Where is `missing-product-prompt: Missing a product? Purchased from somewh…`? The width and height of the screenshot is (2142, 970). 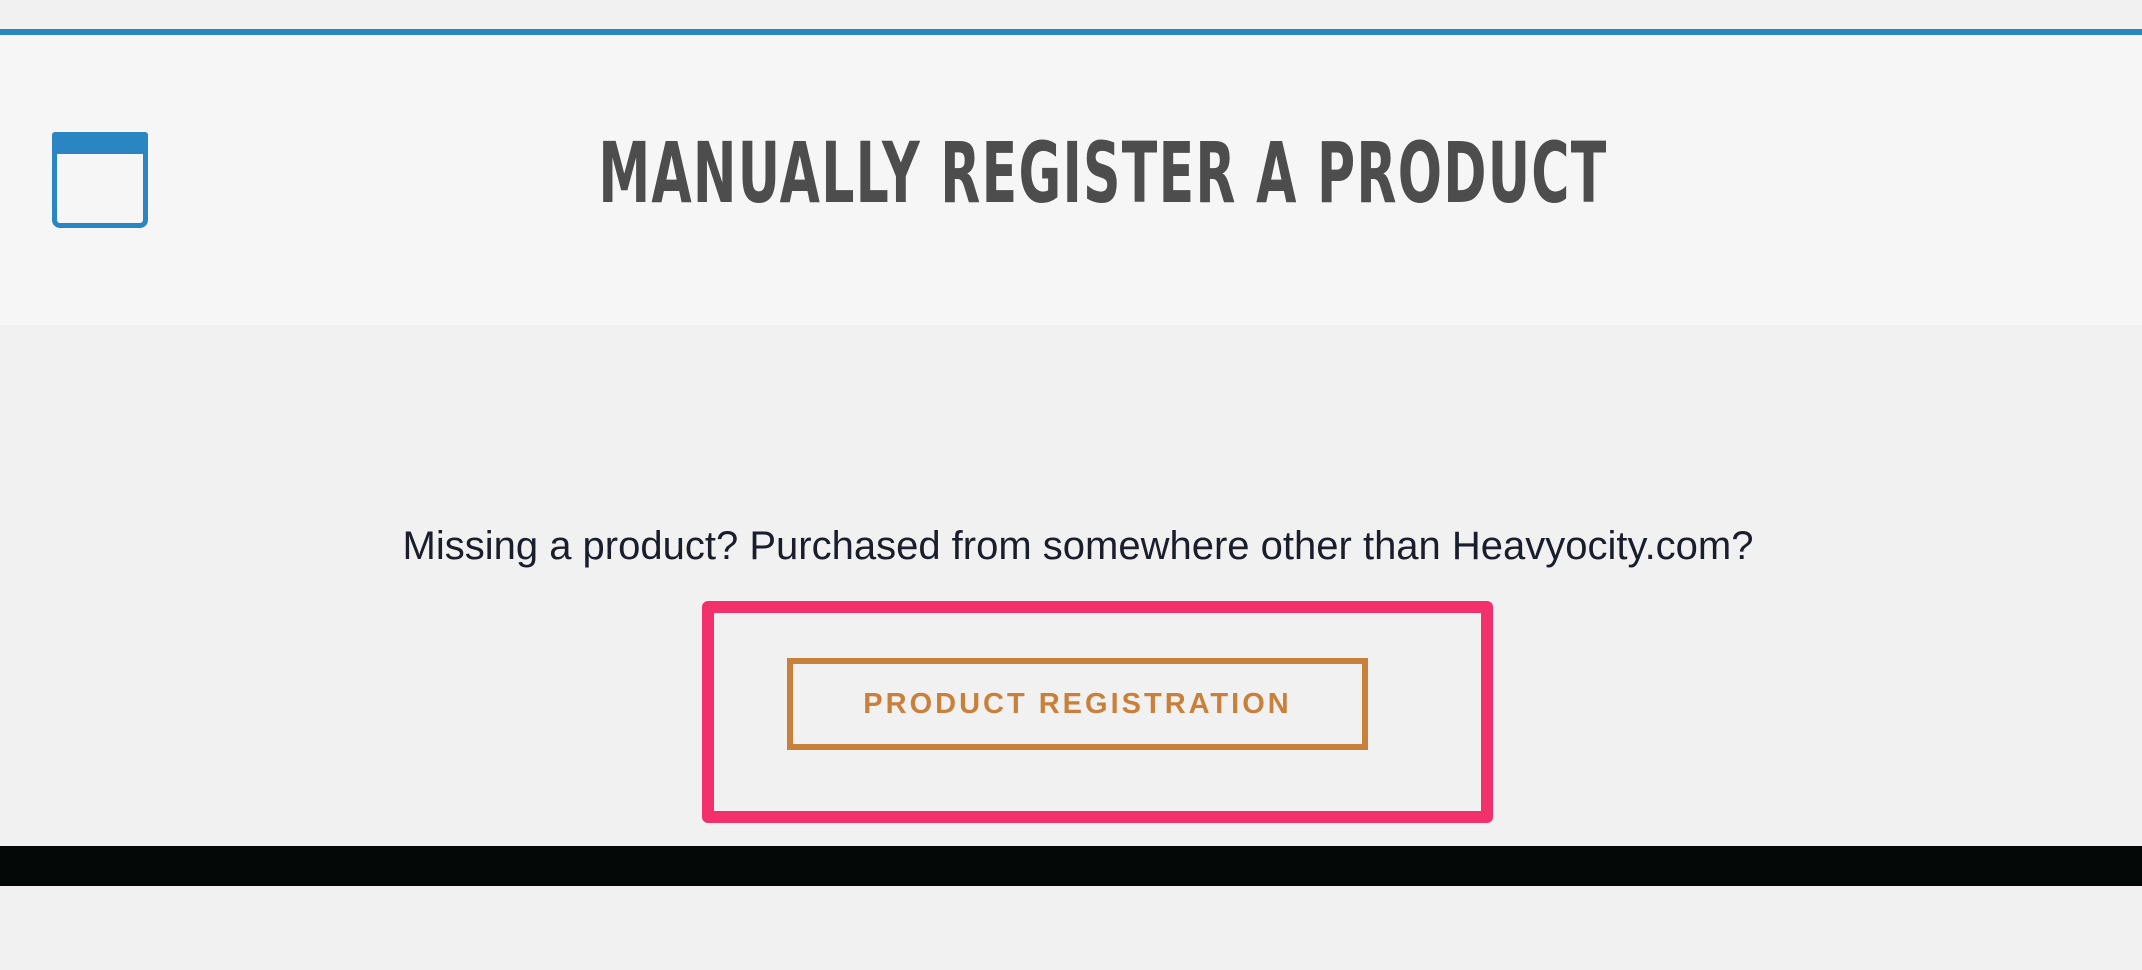
missing-product-prompt: Missing a product? Purchased from somewh… is located at coordinates (1078, 546).